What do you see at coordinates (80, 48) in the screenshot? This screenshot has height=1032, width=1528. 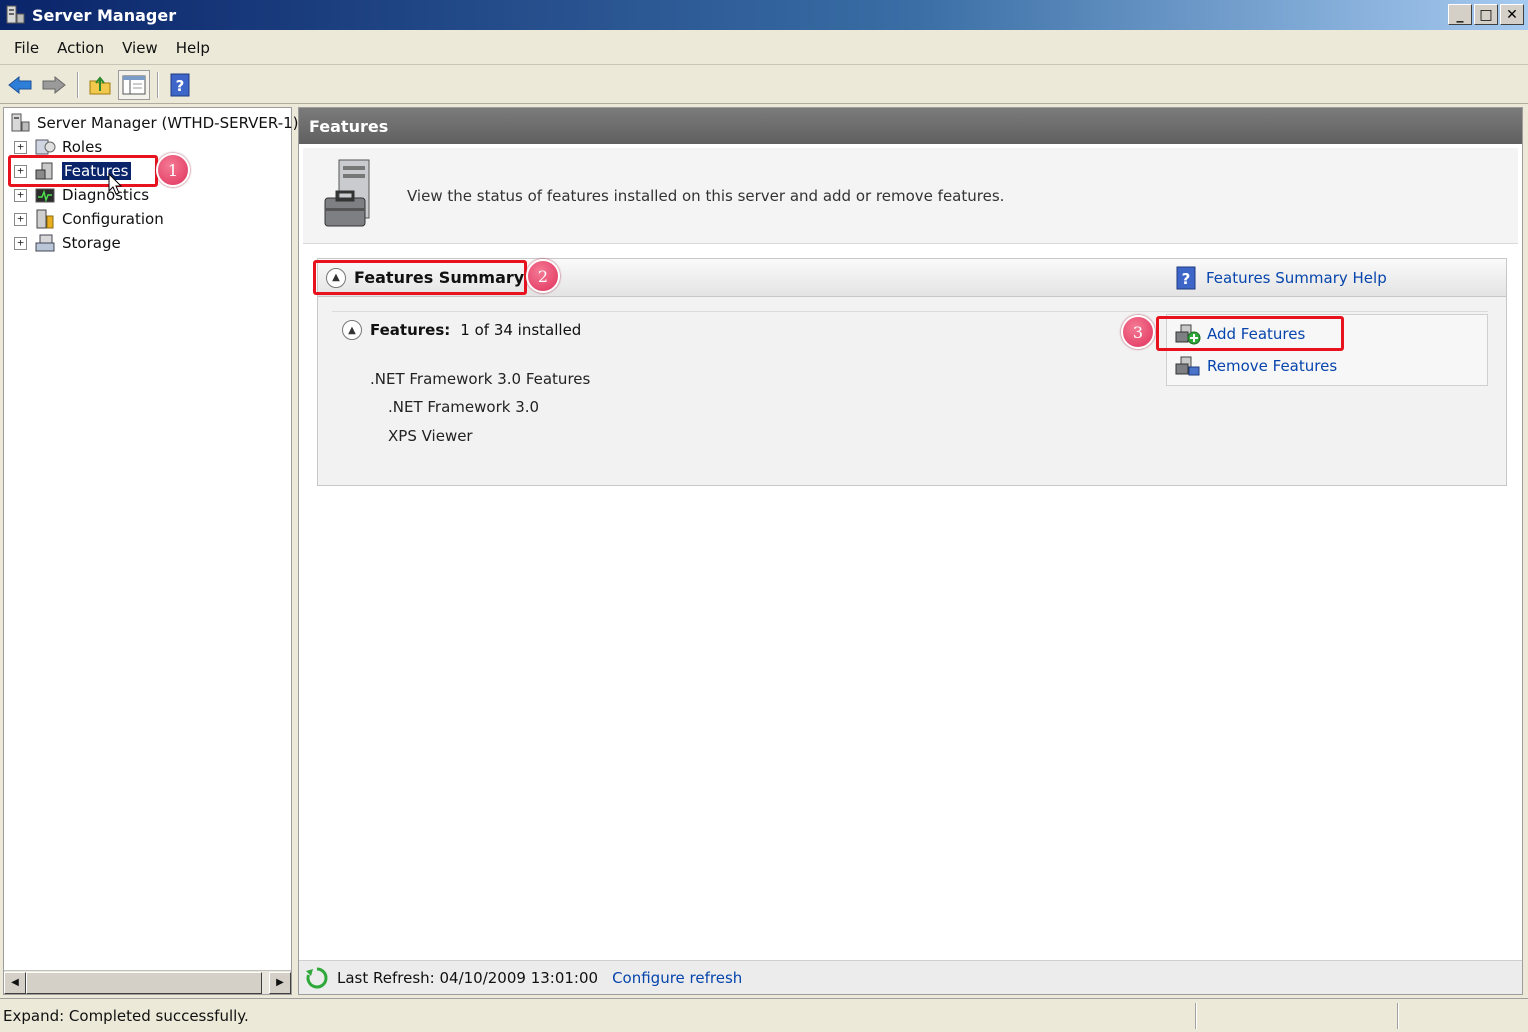 I see `menu-action: Action` at bounding box center [80, 48].